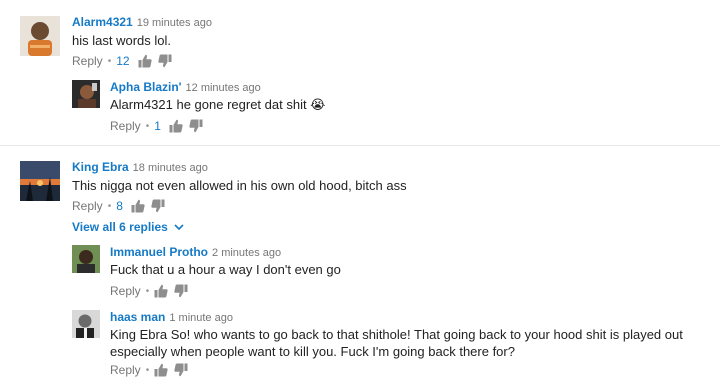 The image size is (720, 384). Describe the element at coordinates (195, 252) in the screenshot. I see `reply-author: Immanuel Protho 2 minutes ago` at that location.